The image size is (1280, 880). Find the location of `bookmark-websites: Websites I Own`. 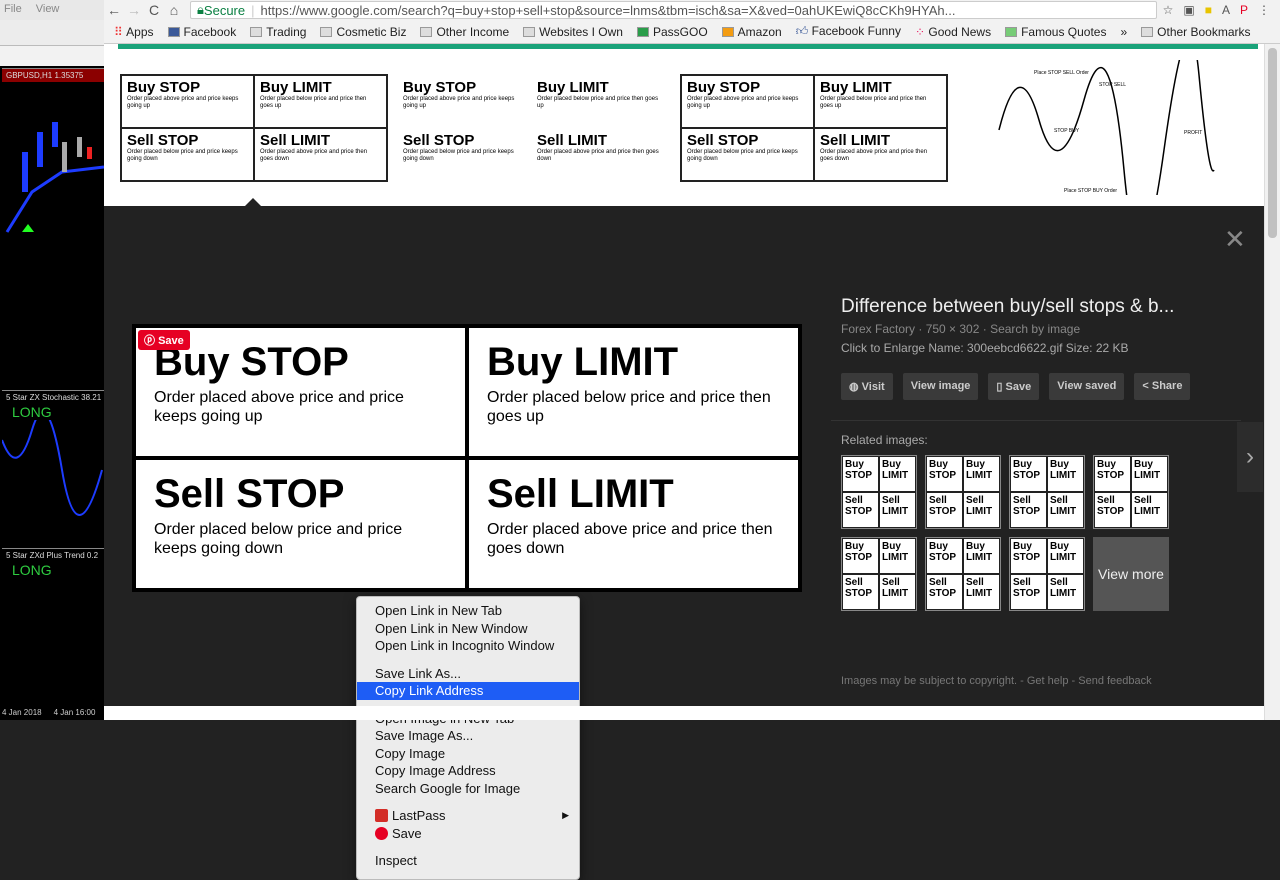

bookmark-websites: Websites I Own is located at coordinates (573, 32).